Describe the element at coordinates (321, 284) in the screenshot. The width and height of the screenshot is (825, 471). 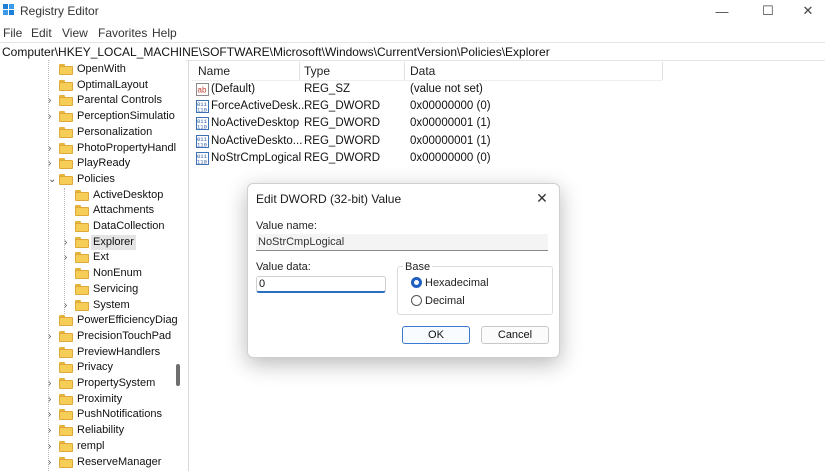
I see `value-data-input` at that location.